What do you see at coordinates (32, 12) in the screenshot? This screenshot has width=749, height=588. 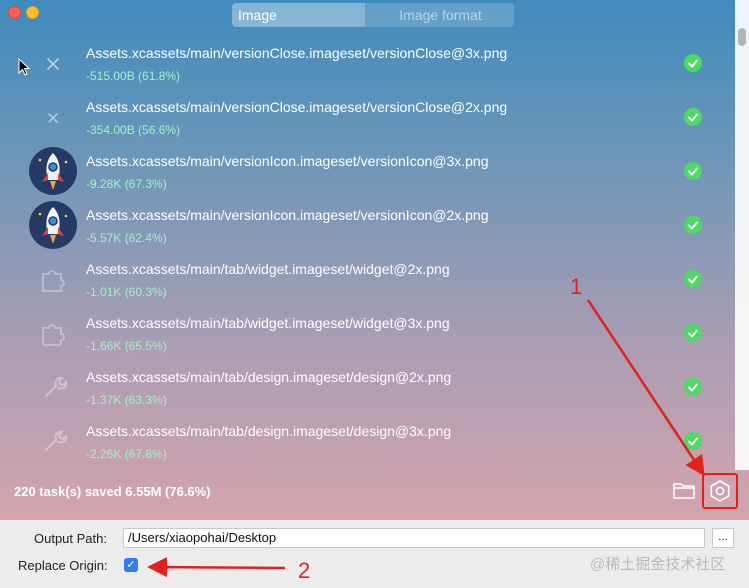 I see `minimize-window-button` at bounding box center [32, 12].